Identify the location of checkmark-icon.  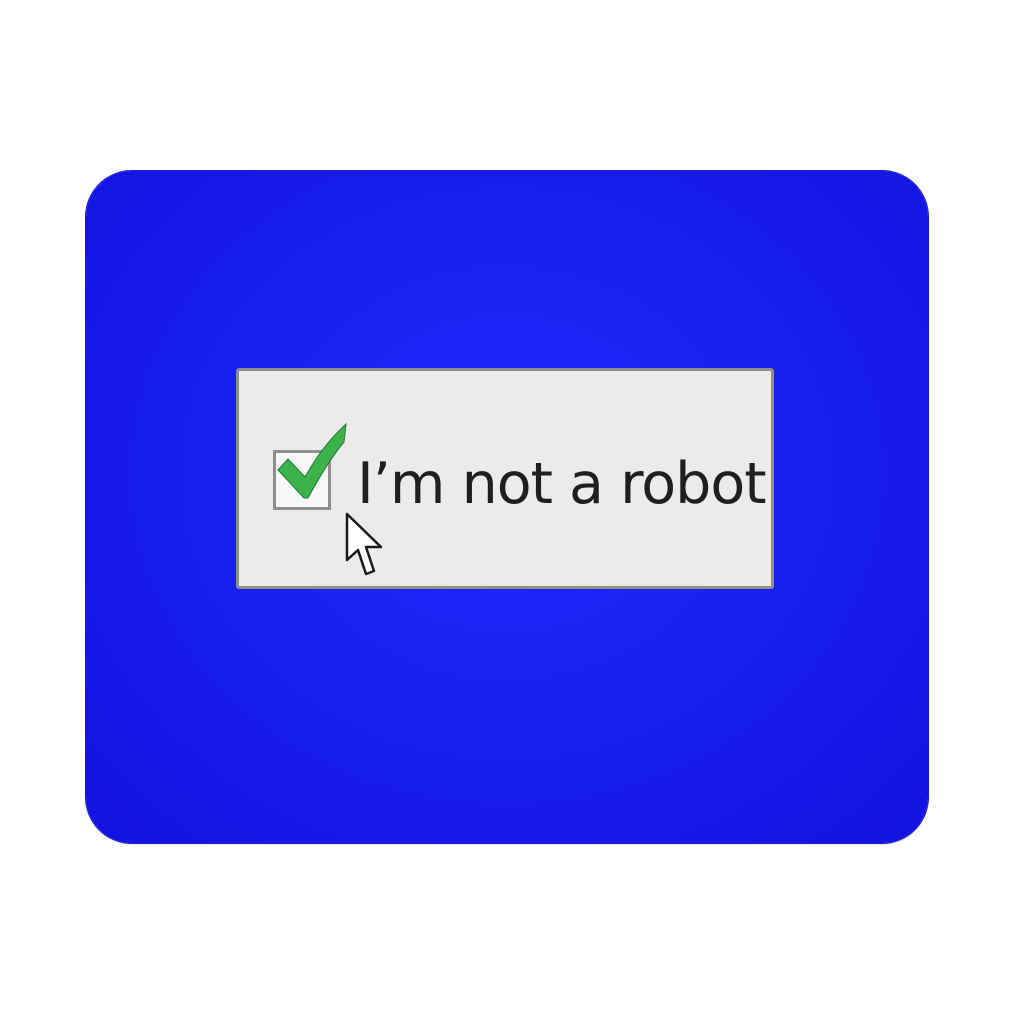
(312, 460).